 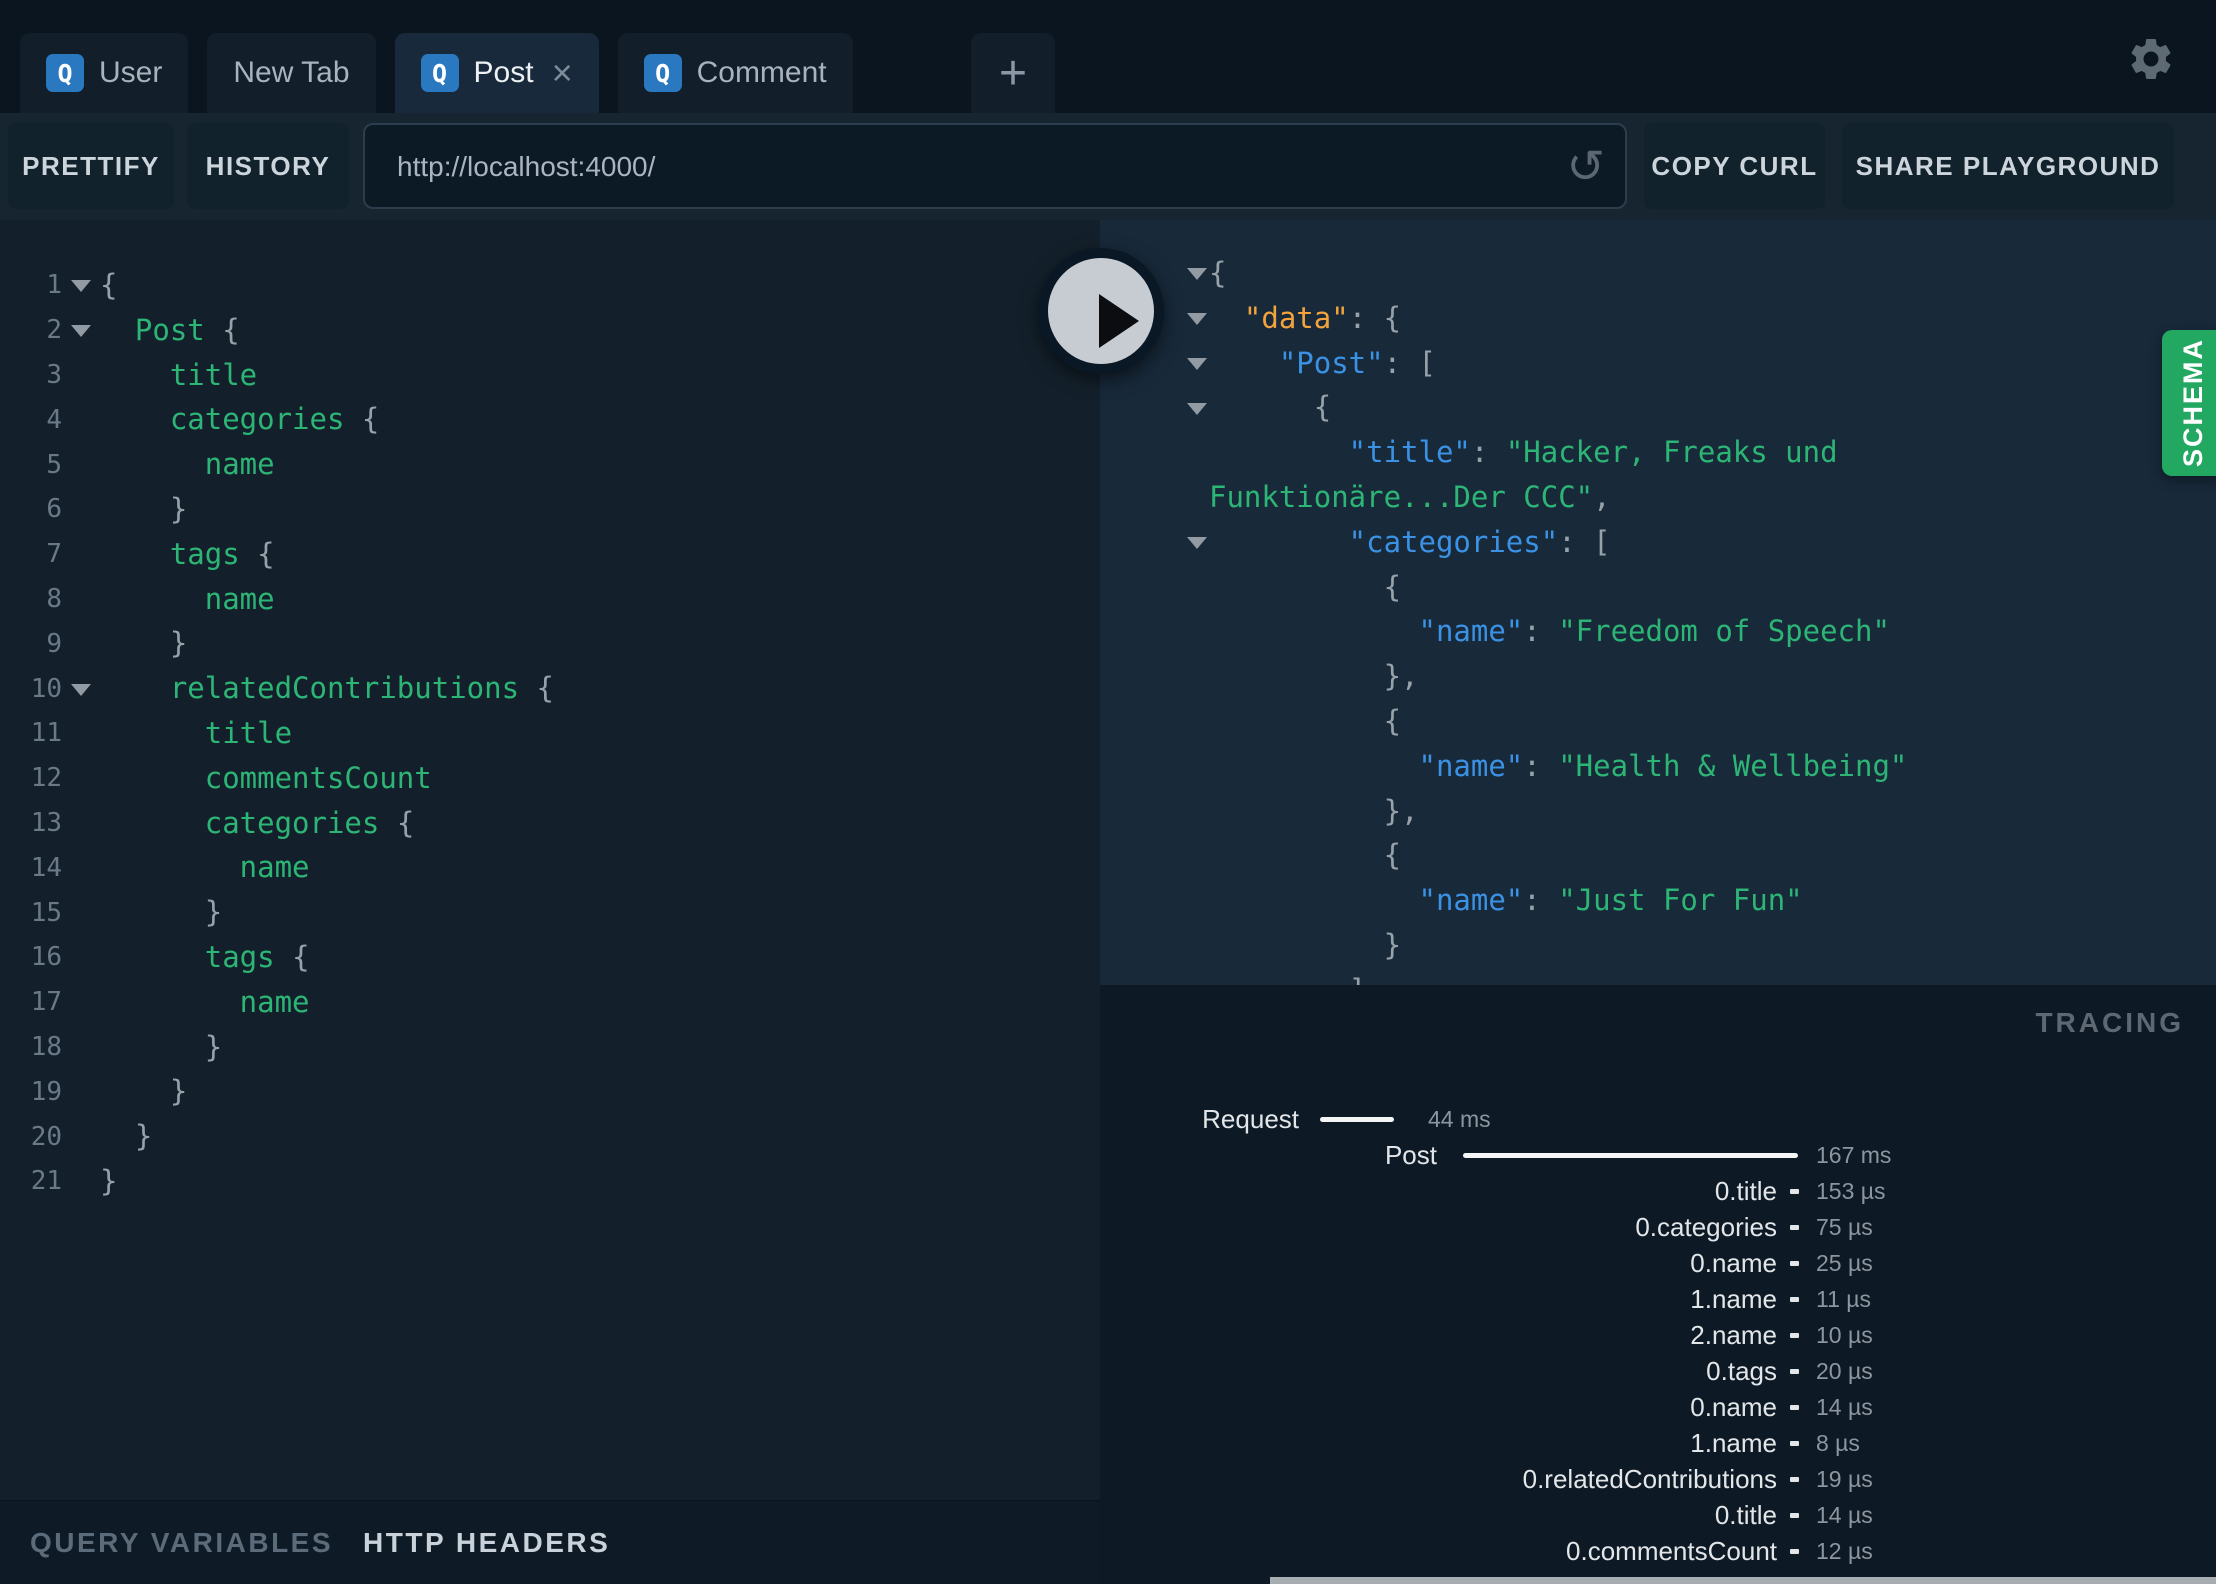 I want to click on line-number: 8, so click(x=54, y=598).